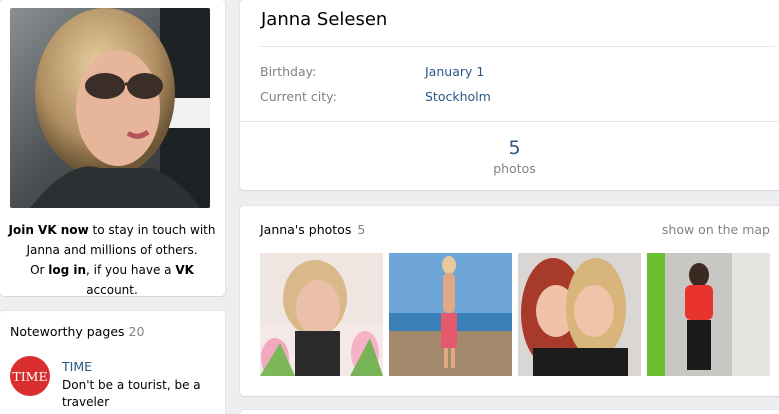  What do you see at coordinates (458, 96) in the screenshot?
I see `city-value: Stockholm` at bounding box center [458, 96].